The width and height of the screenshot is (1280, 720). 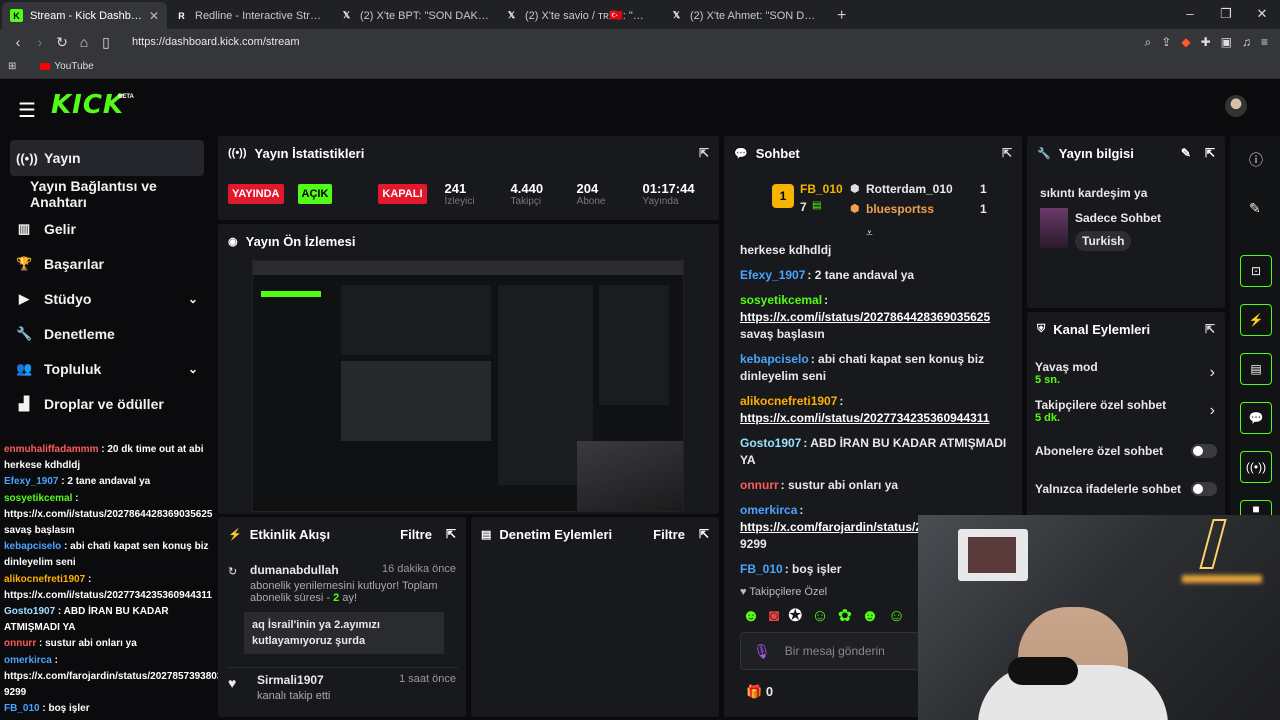 I want to click on bookmark-icon: ▯, so click(x=106, y=42).